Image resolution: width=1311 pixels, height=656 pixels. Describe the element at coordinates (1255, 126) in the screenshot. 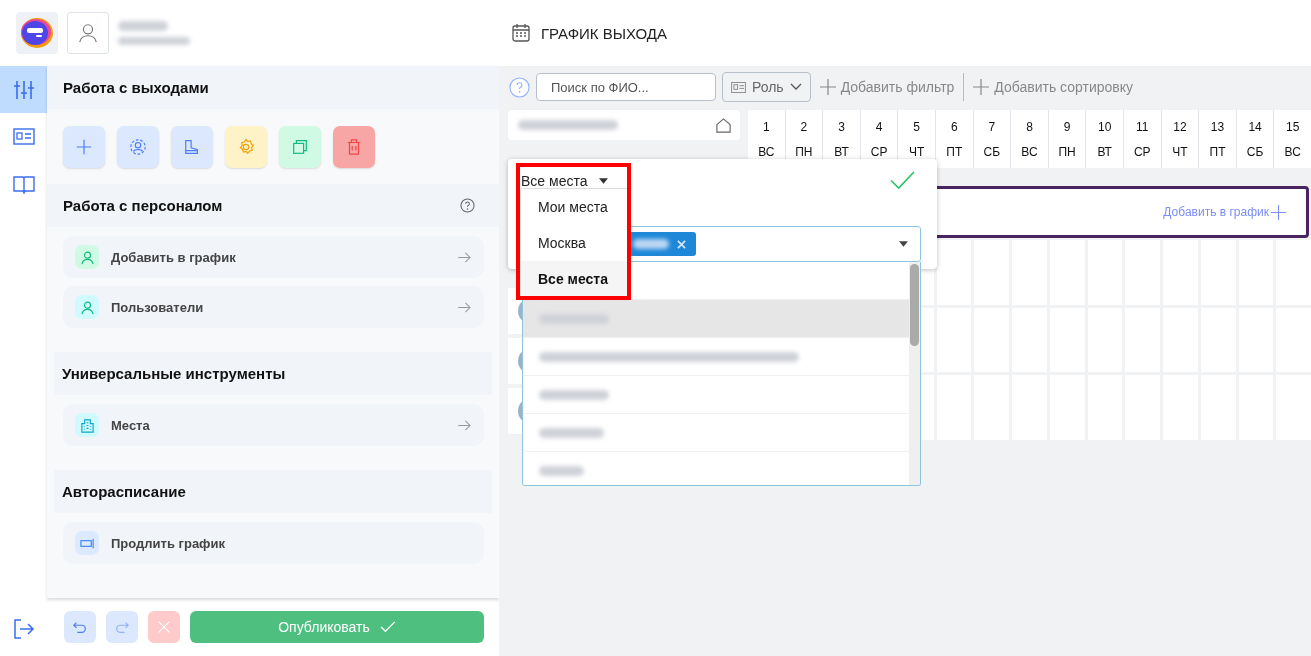

I see `day-number: 14` at that location.